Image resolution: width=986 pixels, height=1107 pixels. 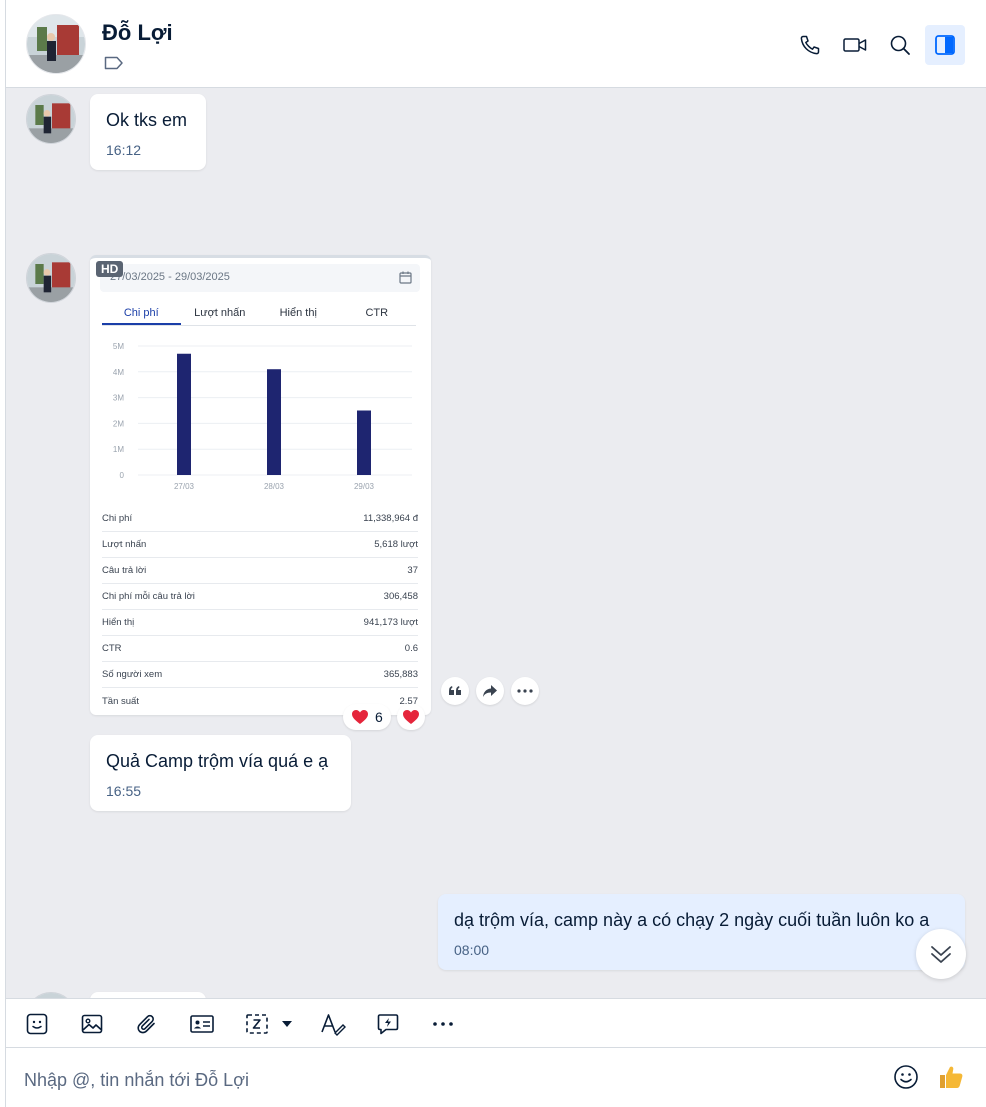 I want to click on video-icon, so click(x=855, y=45).